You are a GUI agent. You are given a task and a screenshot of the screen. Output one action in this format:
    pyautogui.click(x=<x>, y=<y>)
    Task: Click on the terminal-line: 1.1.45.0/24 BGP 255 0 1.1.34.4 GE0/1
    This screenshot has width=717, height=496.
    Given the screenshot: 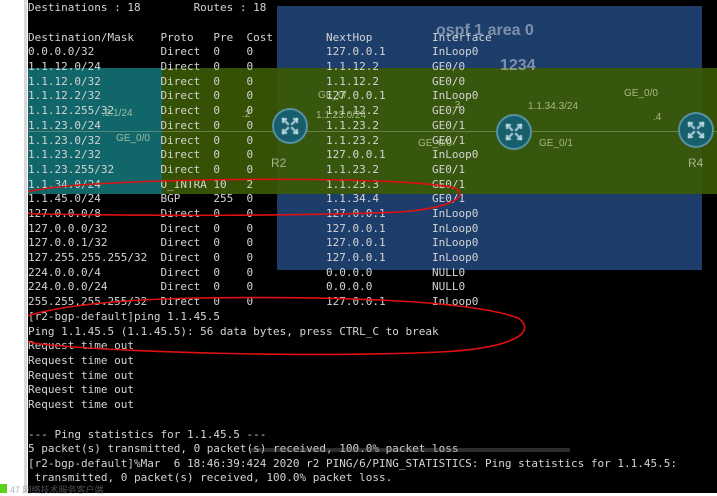 What is the action you would take?
    pyautogui.click(x=247, y=198)
    